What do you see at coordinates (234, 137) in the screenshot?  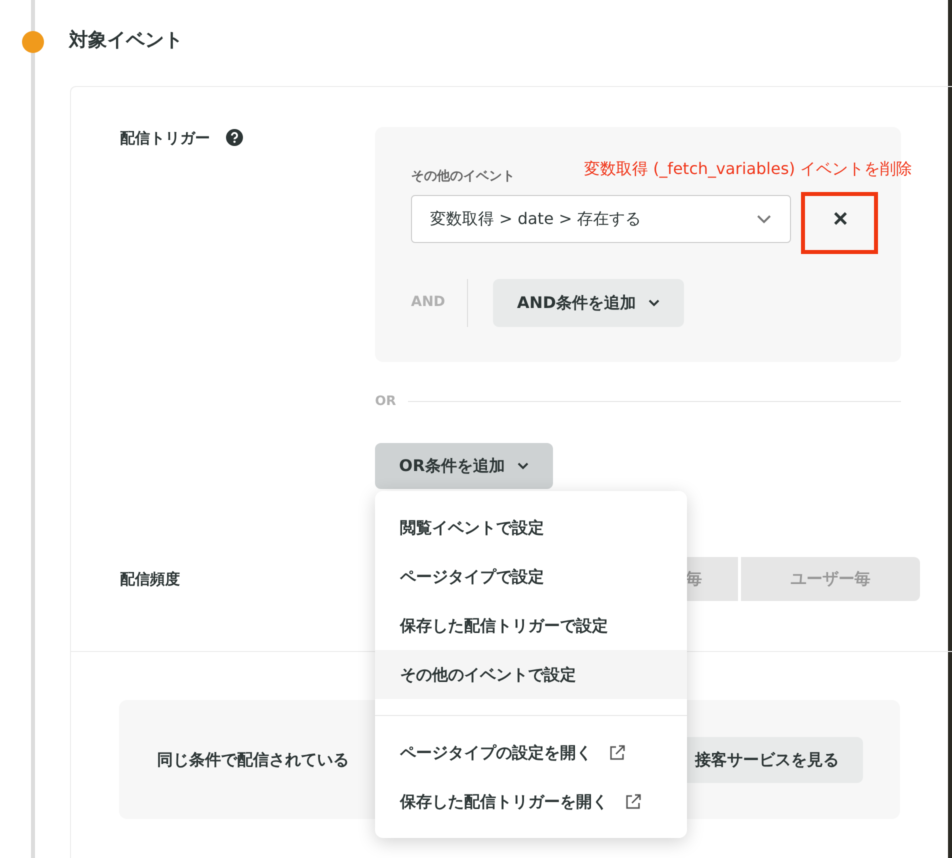 I see `help-icon` at bounding box center [234, 137].